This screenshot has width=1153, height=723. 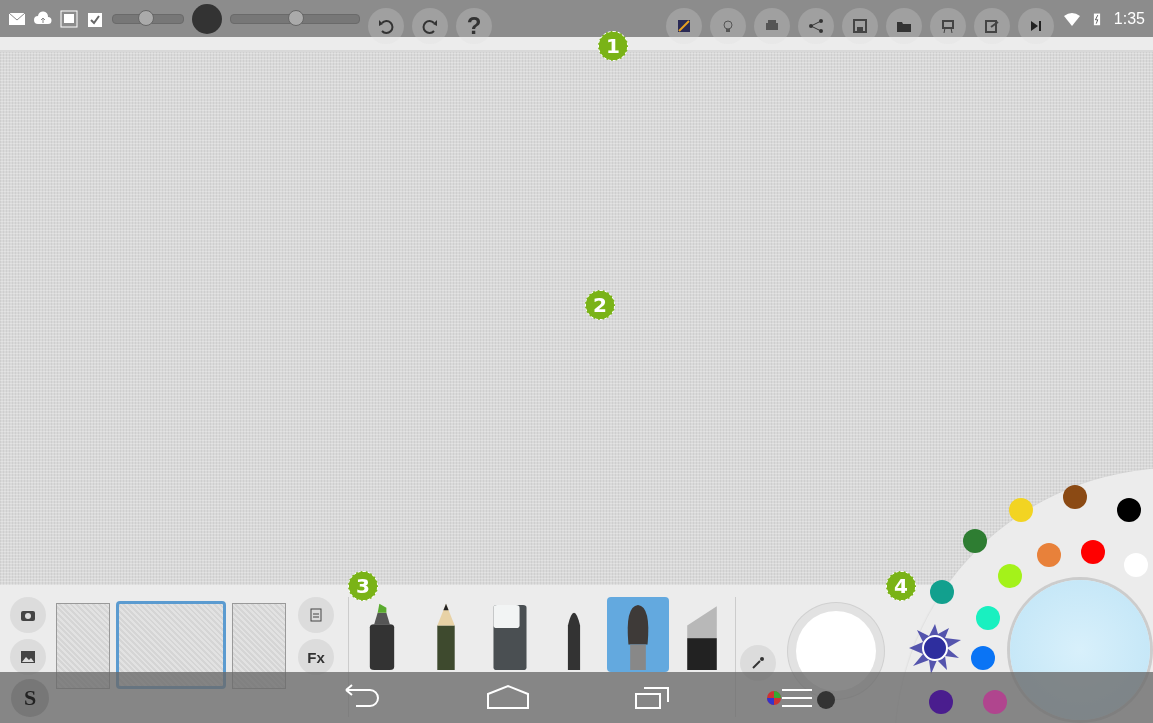 I want to click on status-time: 1:35, so click(x=1129, y=18).